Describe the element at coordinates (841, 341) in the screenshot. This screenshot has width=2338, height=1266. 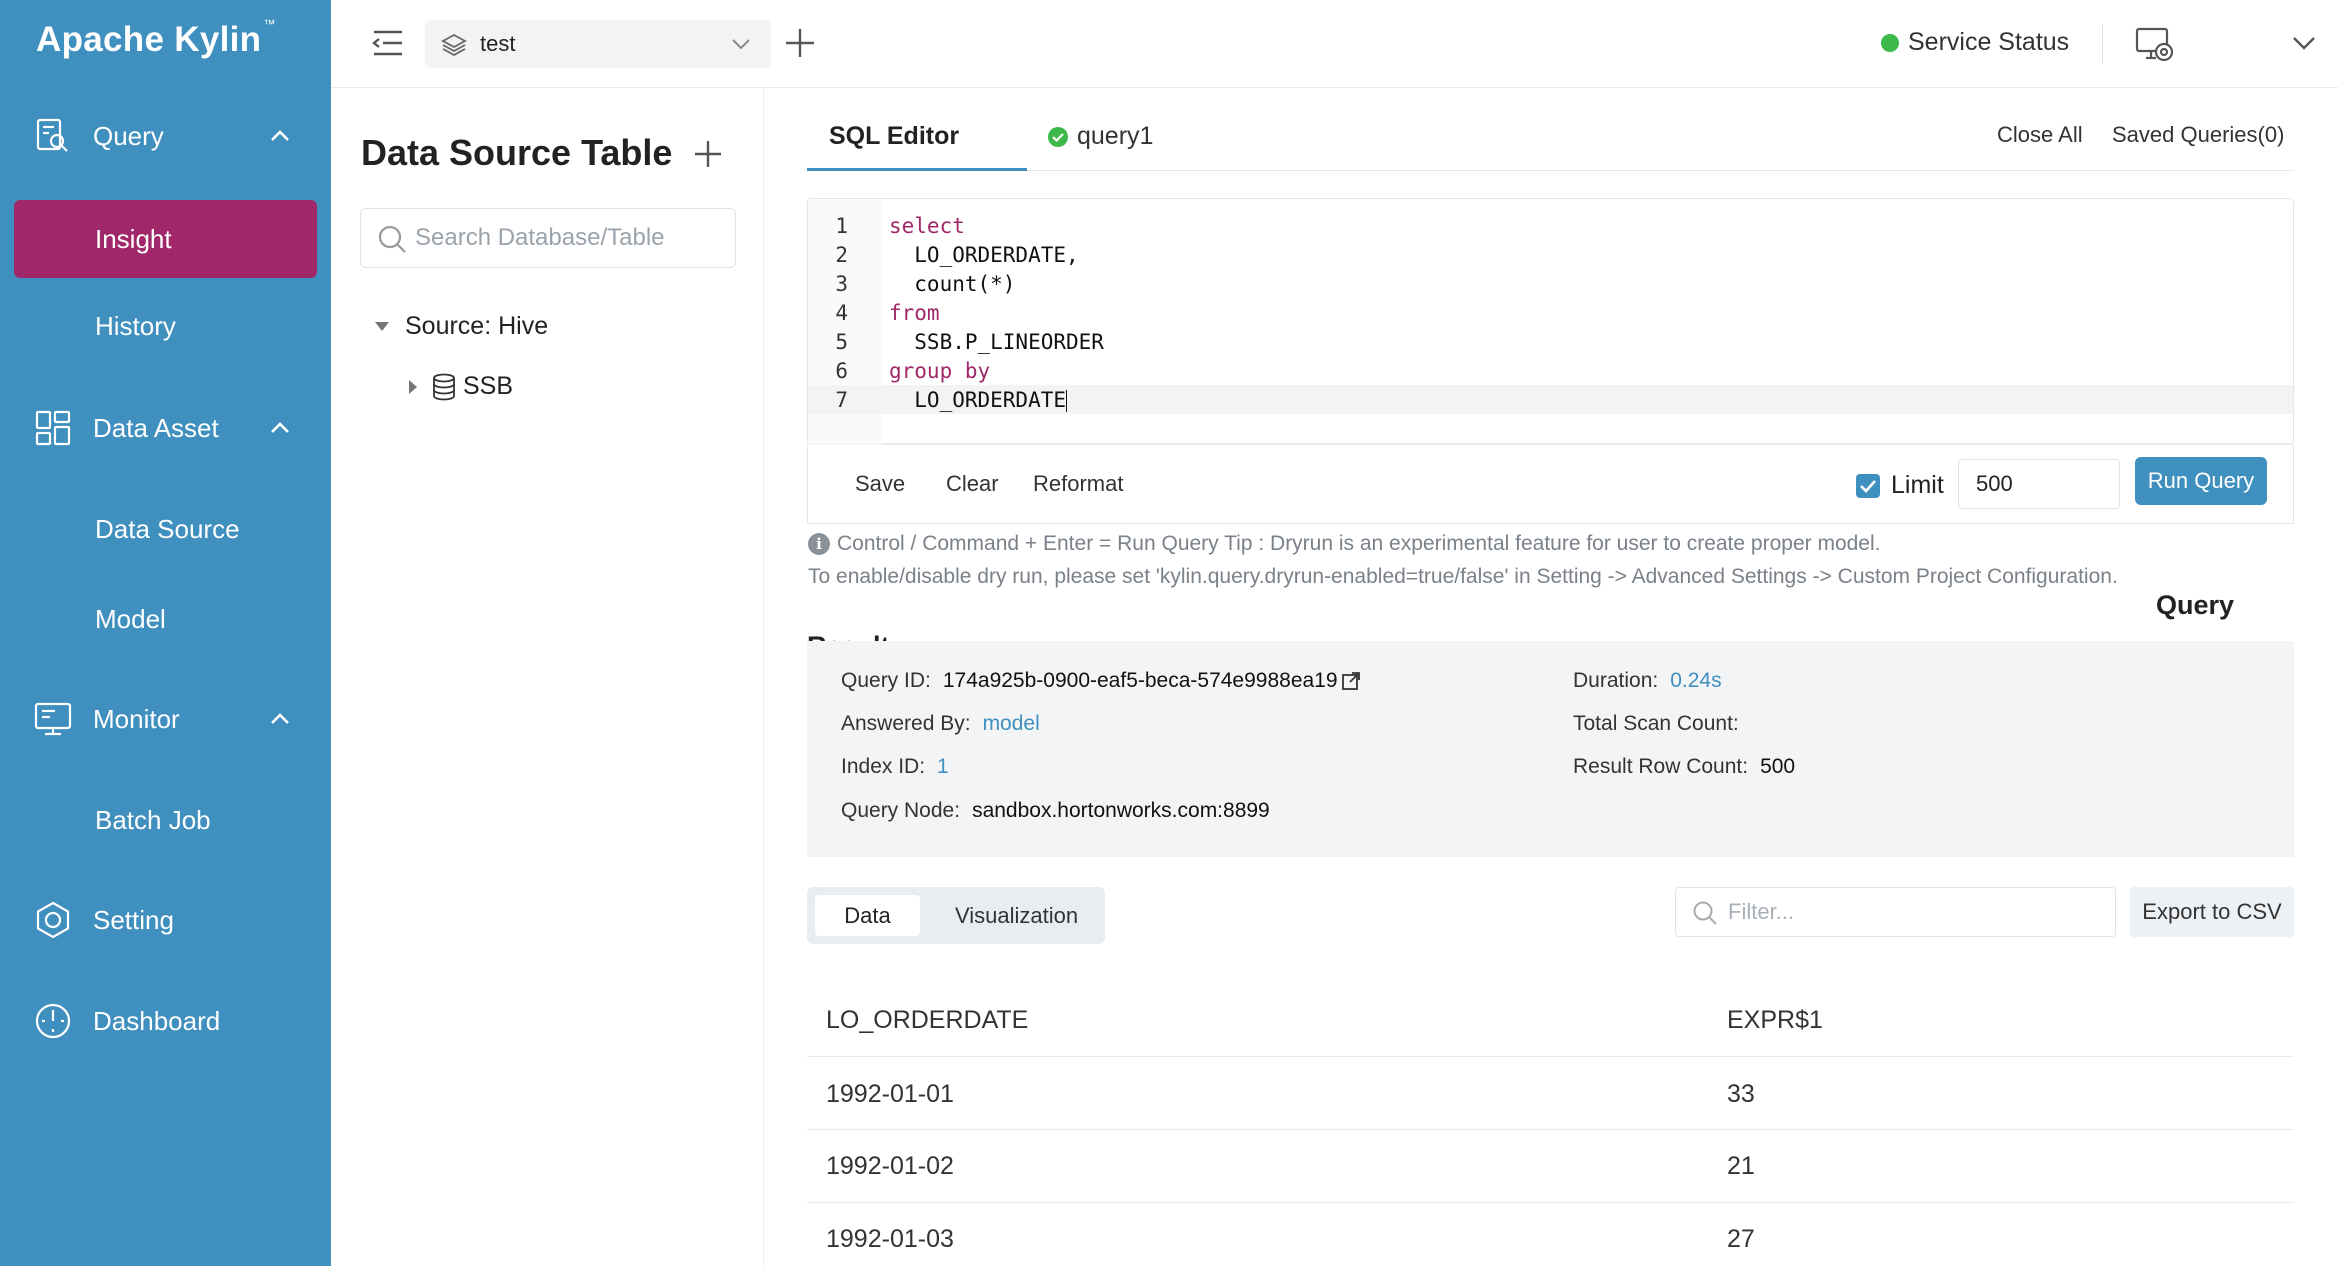
I see `line-number: 5` at that location.